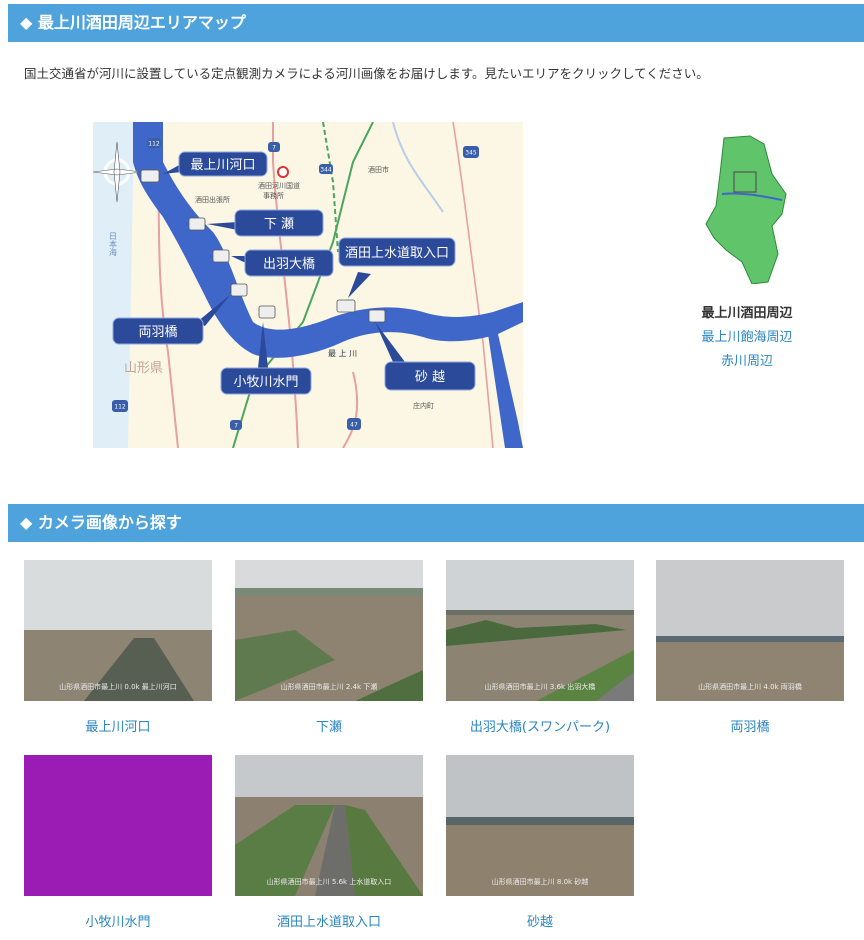  I want to click on map-place-label: 事務所, so click(273, 195).